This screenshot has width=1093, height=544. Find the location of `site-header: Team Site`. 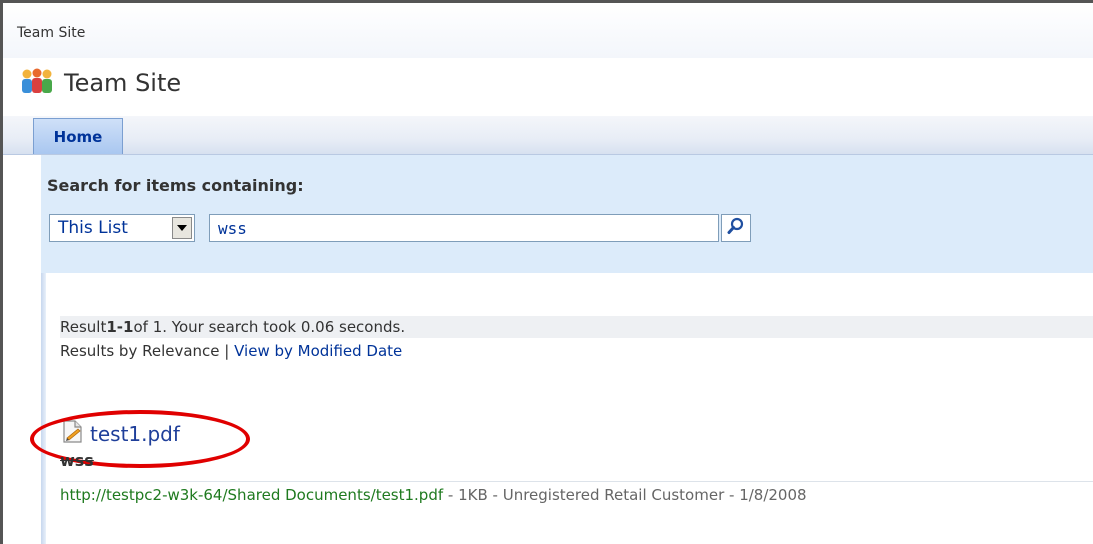

site-header: Team Site is located at coordinates (100, 83).